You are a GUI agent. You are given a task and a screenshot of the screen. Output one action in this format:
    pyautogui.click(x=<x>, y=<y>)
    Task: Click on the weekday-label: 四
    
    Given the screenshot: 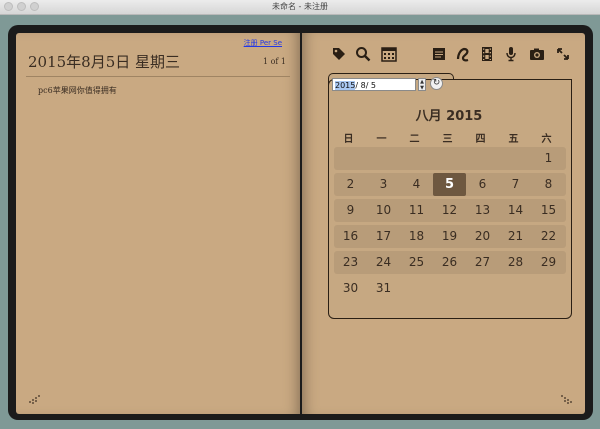 What is the action you would take?
    pyautogui.click(x=480, y=139)
    